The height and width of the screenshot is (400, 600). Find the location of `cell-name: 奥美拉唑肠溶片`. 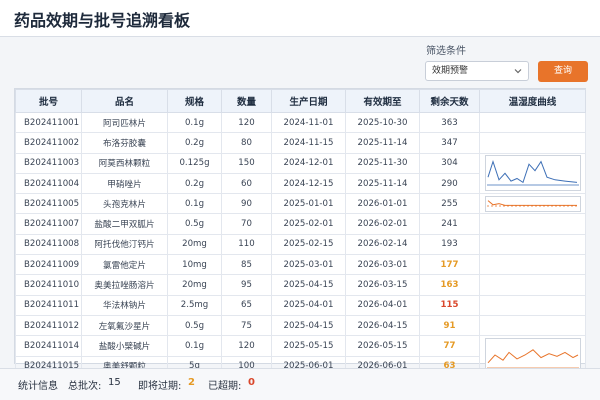

cell-name: 奥美拉唑肠溶片 is located at coordinates (124, 285).